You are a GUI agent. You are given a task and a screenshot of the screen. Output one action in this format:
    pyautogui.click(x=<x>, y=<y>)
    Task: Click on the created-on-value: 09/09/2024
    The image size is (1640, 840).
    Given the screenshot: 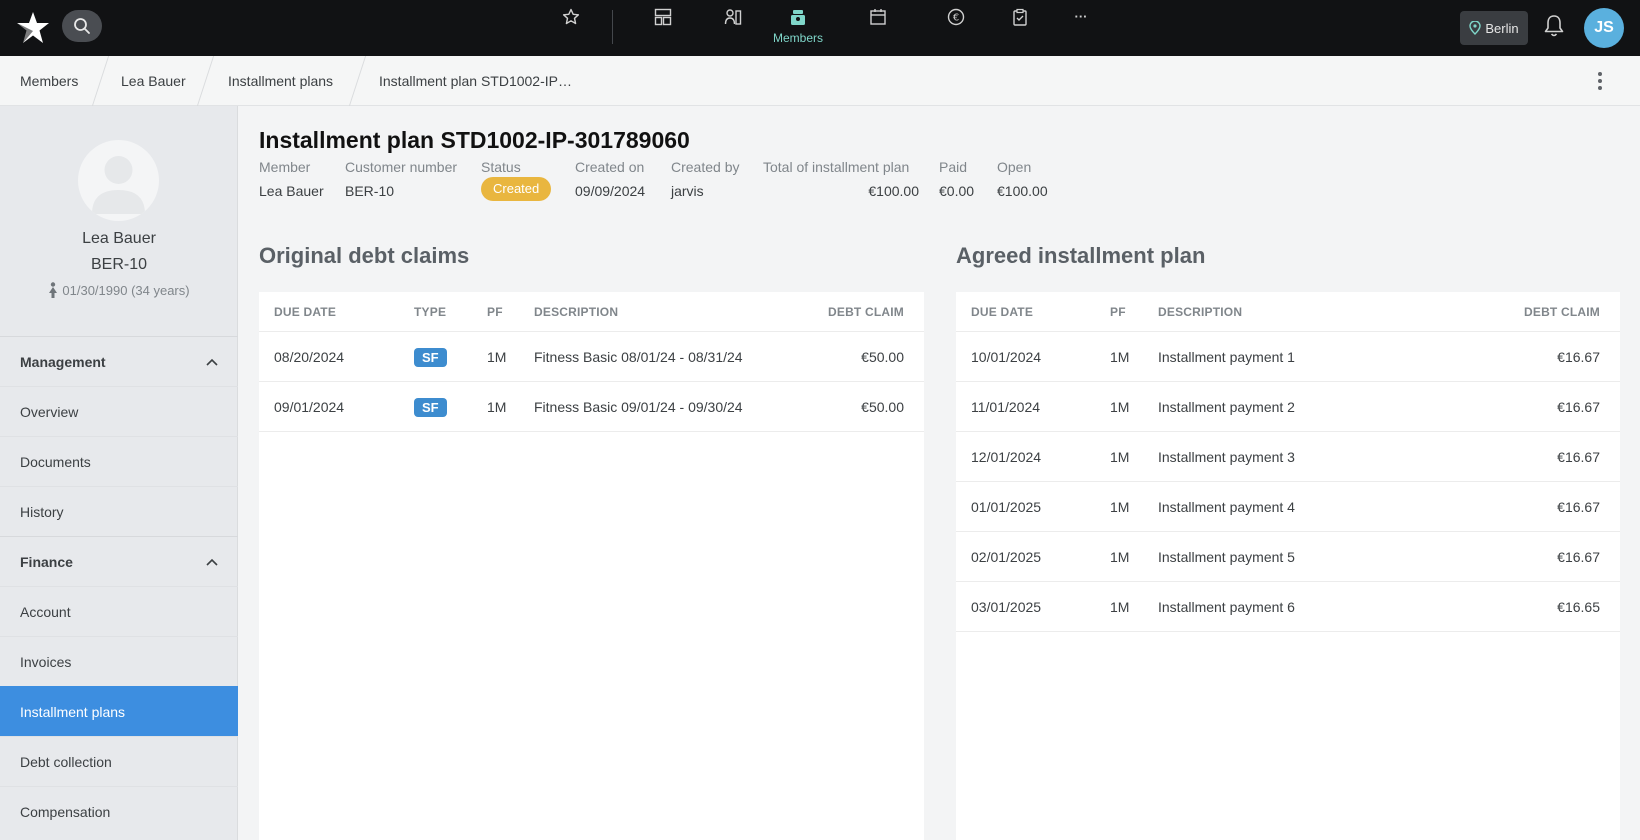 What is the action you would take?
    pyautogui.click(x=610, y=191)
    